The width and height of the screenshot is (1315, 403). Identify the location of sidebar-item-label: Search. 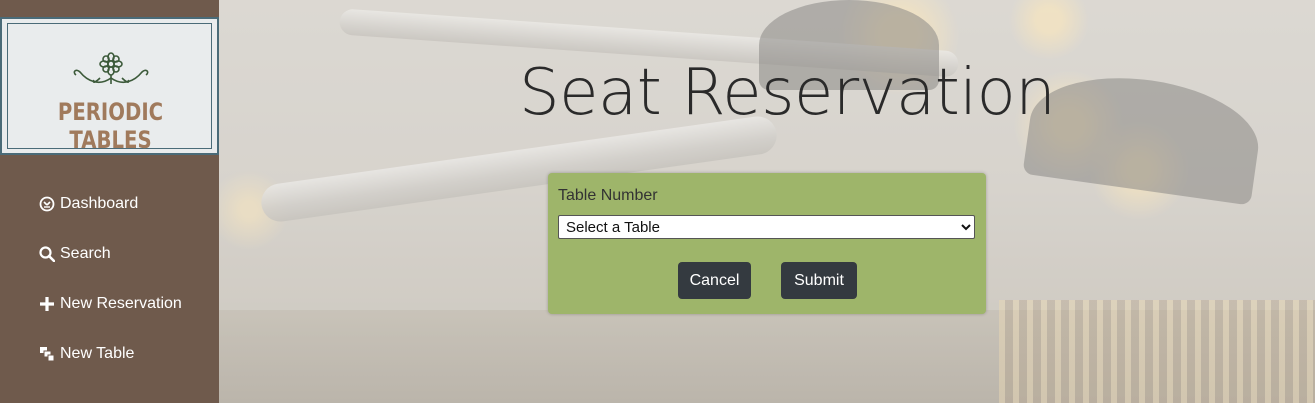
(85, 253).